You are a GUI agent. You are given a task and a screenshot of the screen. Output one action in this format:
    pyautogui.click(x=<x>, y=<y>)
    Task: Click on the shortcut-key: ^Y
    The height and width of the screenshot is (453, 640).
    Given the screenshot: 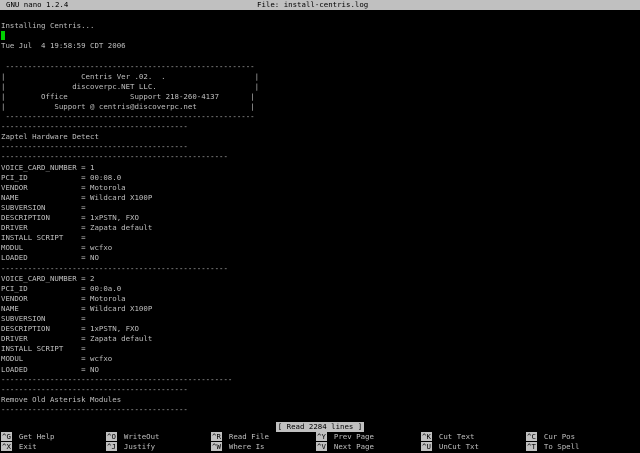 What is the action you would take?
    pyautogui.click(x=321, y=436)
    